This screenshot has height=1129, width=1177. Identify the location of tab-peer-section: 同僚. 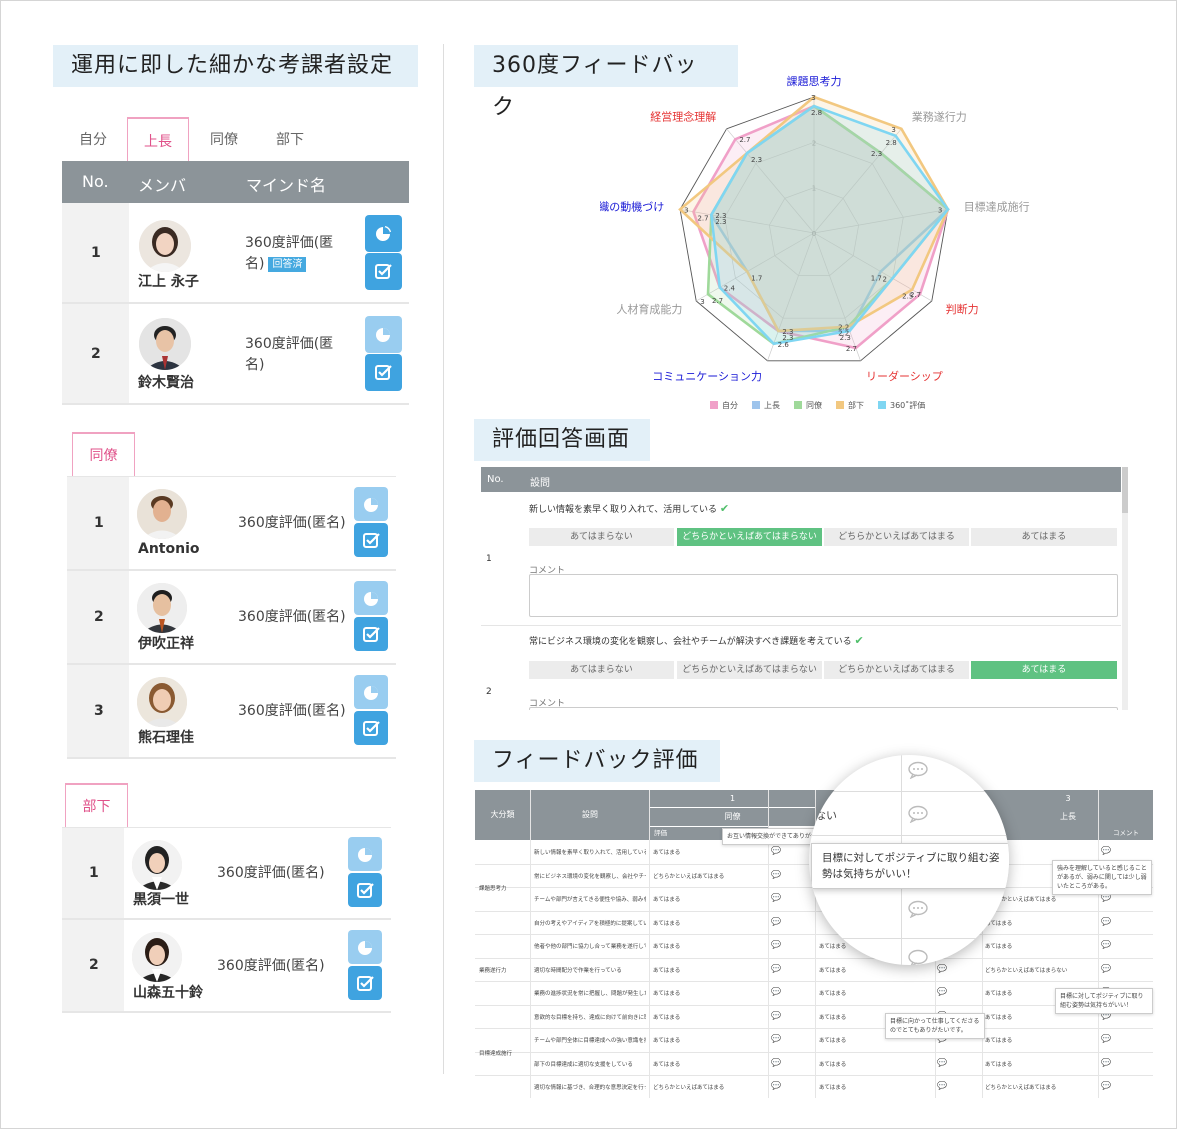
(103, 454).